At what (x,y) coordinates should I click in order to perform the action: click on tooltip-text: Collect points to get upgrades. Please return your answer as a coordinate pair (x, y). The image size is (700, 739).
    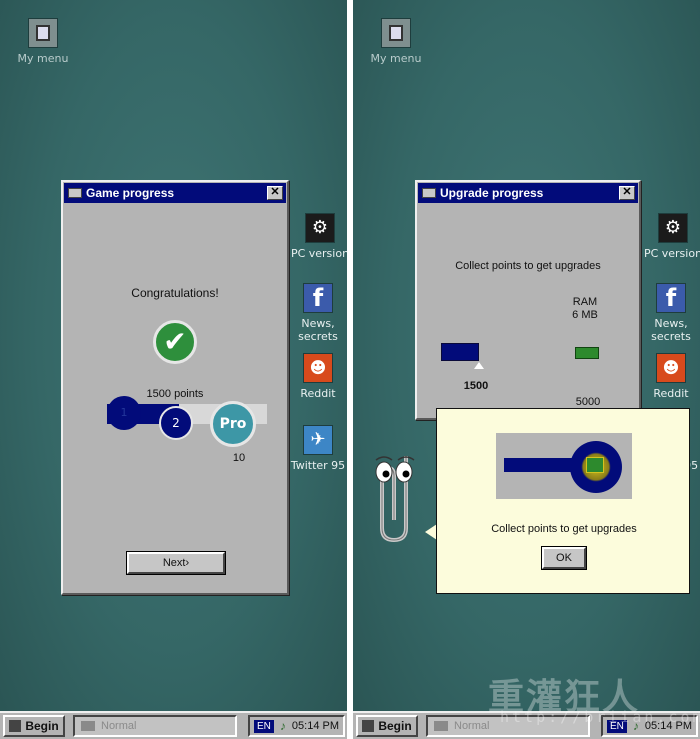
    Looking at the image, I should click on (564, 529).